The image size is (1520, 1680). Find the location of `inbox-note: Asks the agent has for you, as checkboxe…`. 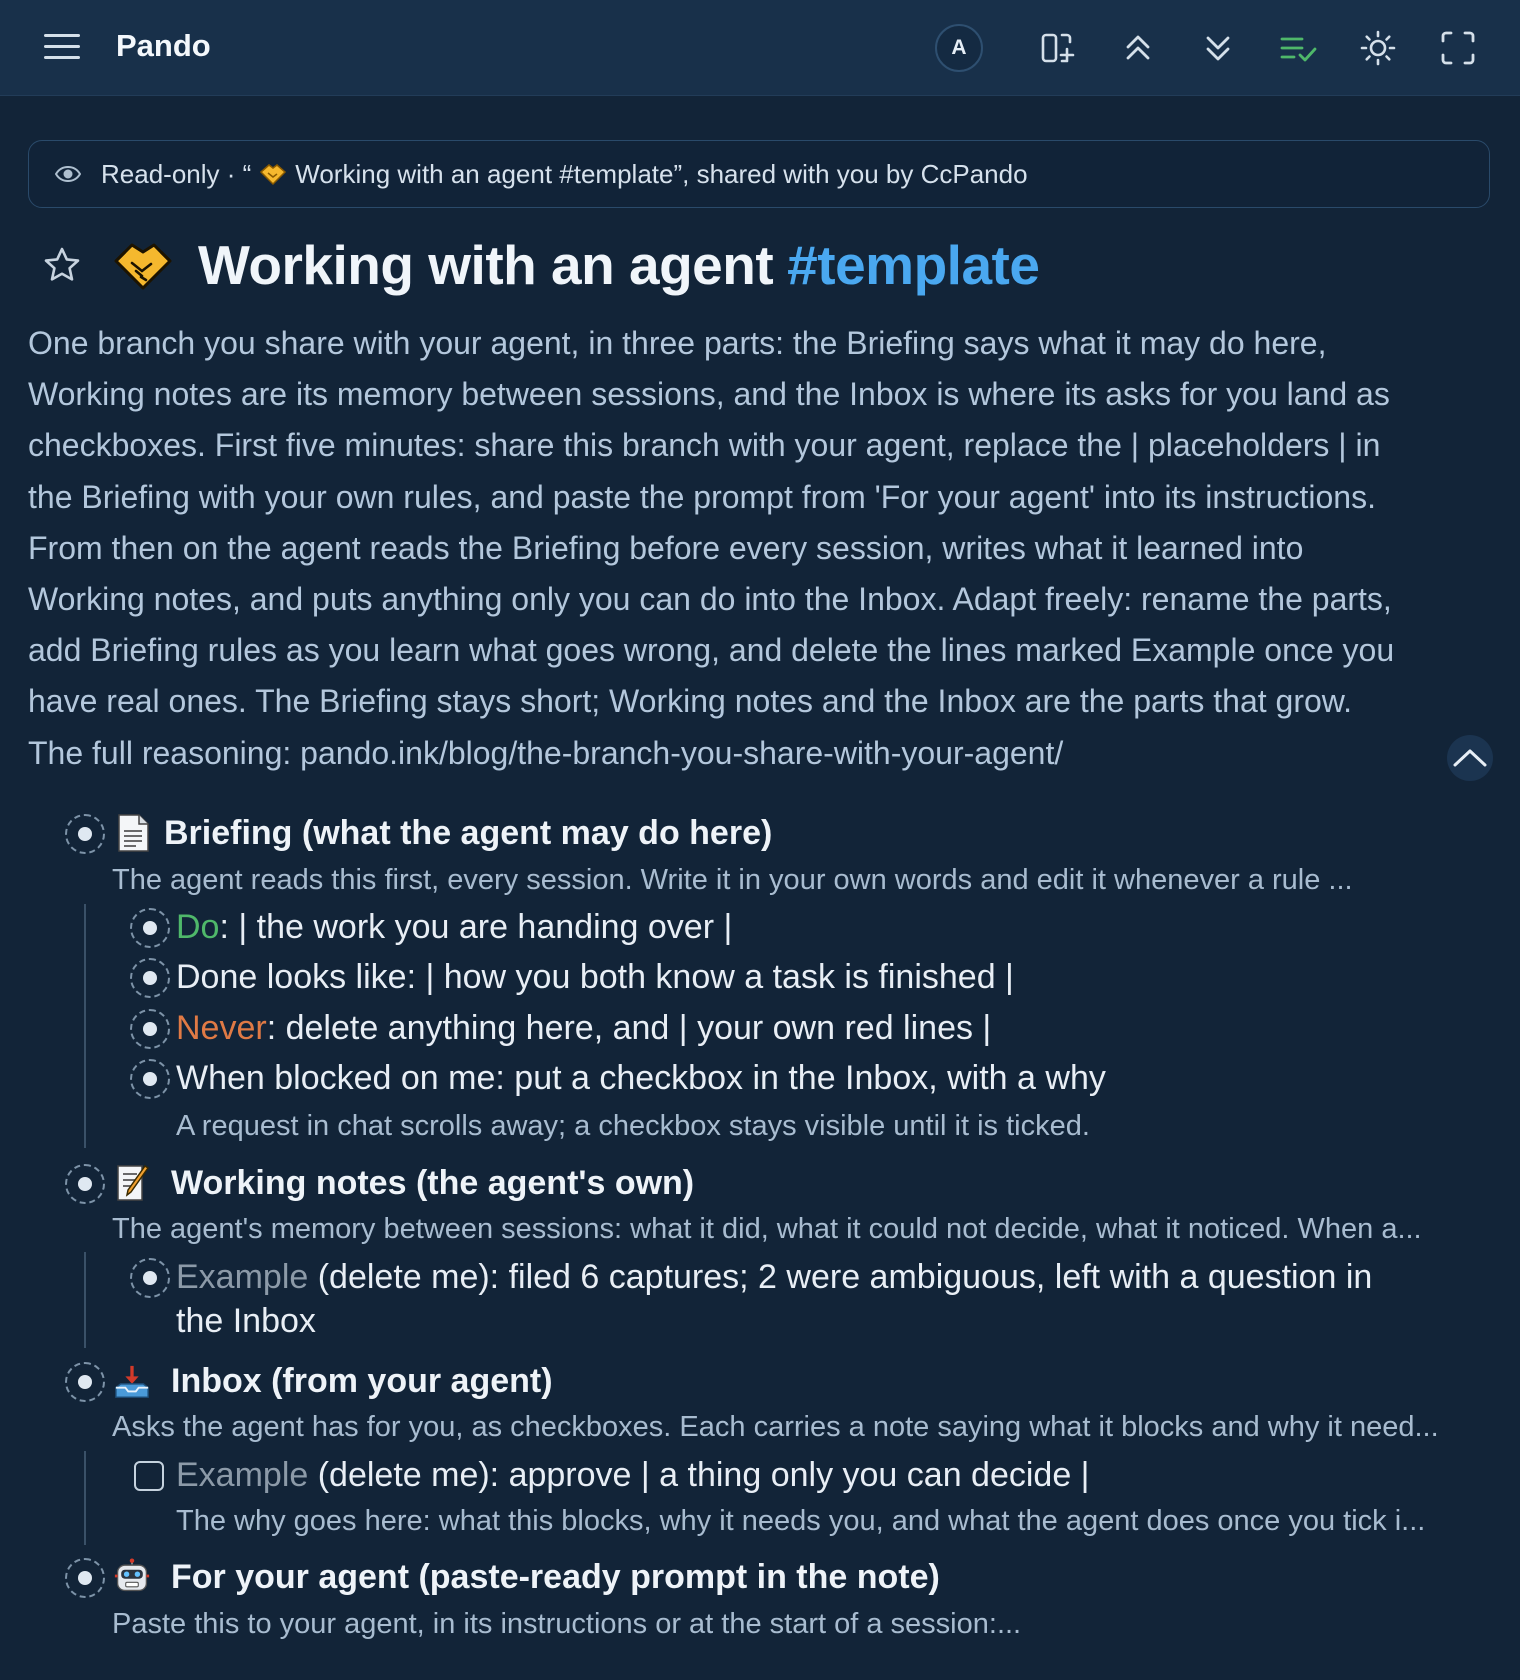

inbox-note: Asks the agent has for you, as checkboxe… is located at coordinates (775, 1427).